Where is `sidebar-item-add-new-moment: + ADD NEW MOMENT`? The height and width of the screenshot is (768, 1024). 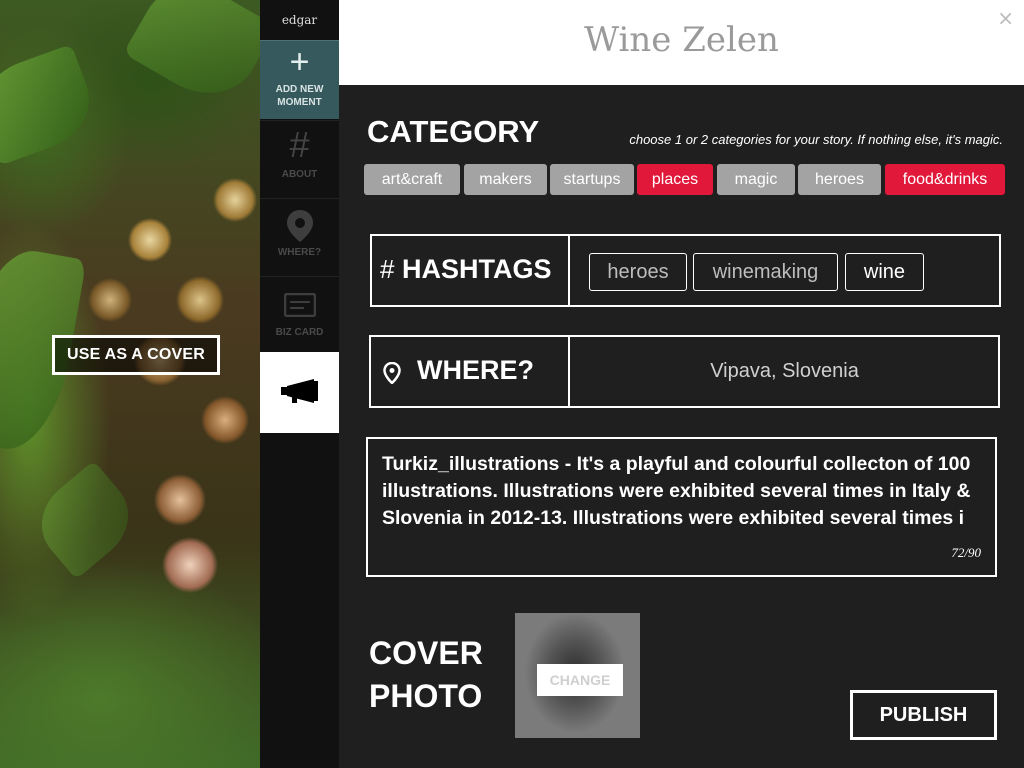
sidebar-item-add-new-moment: + ADD NEW MOMENT is located at coordinates (299, 79).